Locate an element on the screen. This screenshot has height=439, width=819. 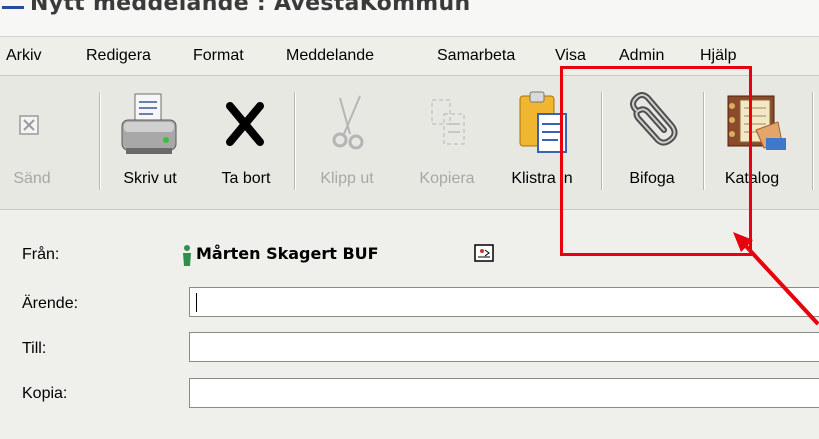
copy-button: Kopiera is located at coordinates (447, 143).